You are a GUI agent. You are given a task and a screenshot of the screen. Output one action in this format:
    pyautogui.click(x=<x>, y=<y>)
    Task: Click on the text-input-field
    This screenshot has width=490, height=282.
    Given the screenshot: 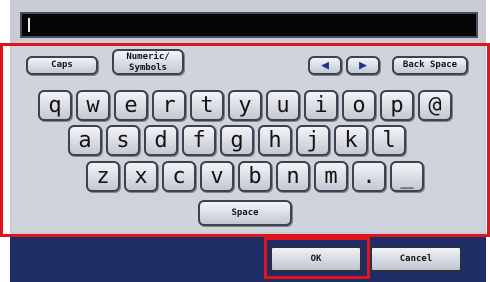 What is the action you would take?
    pyautogui.click(x=249, y=25)
    